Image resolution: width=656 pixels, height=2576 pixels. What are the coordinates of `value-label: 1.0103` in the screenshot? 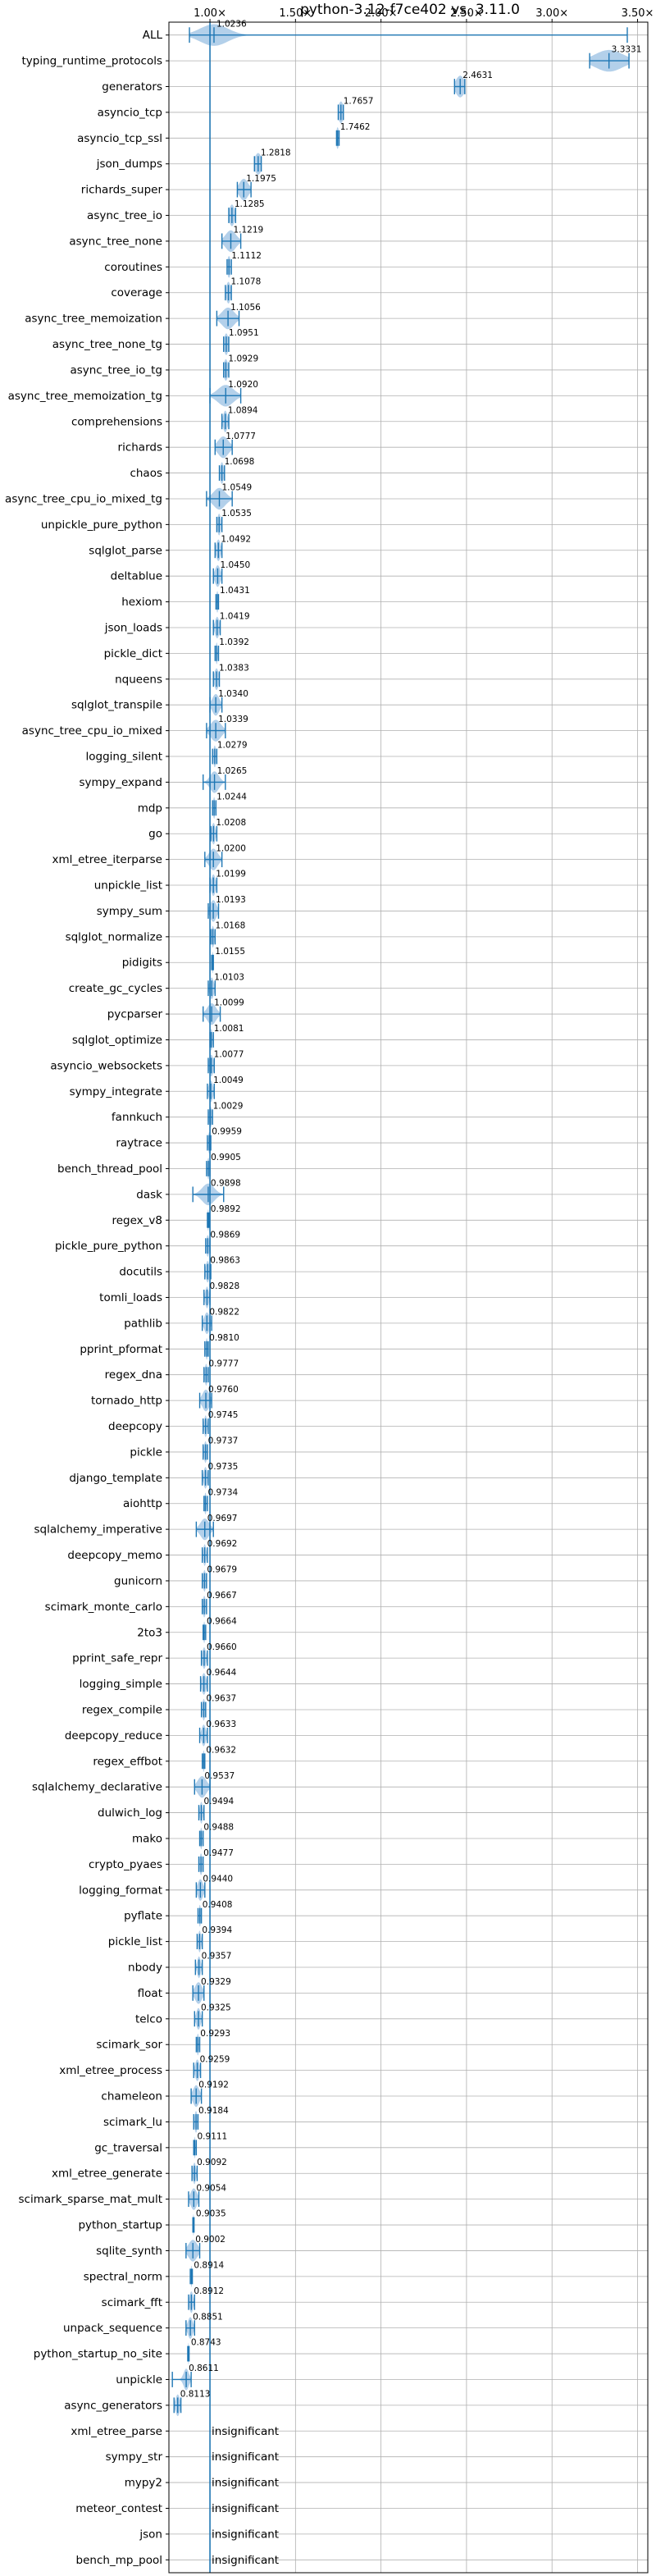 It's located at (229, 977).